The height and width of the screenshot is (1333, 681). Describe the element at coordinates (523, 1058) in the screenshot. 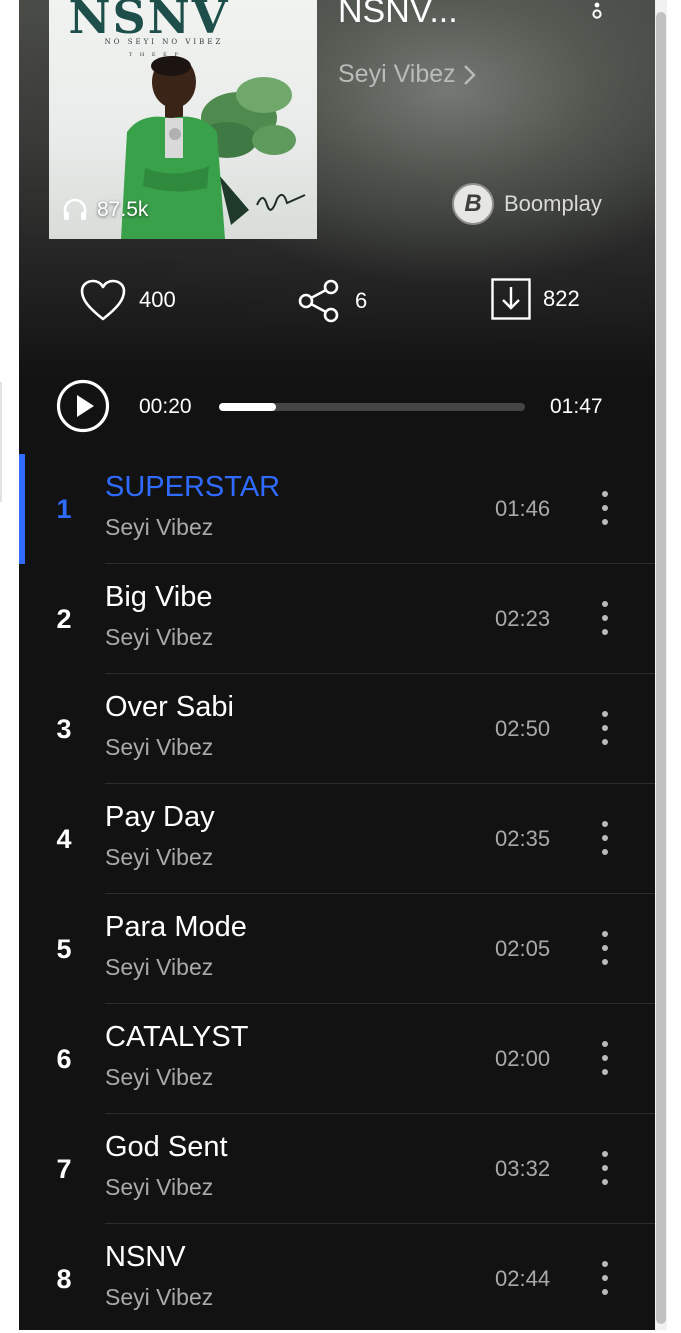

I see `track-duration: 02:00` at that location.